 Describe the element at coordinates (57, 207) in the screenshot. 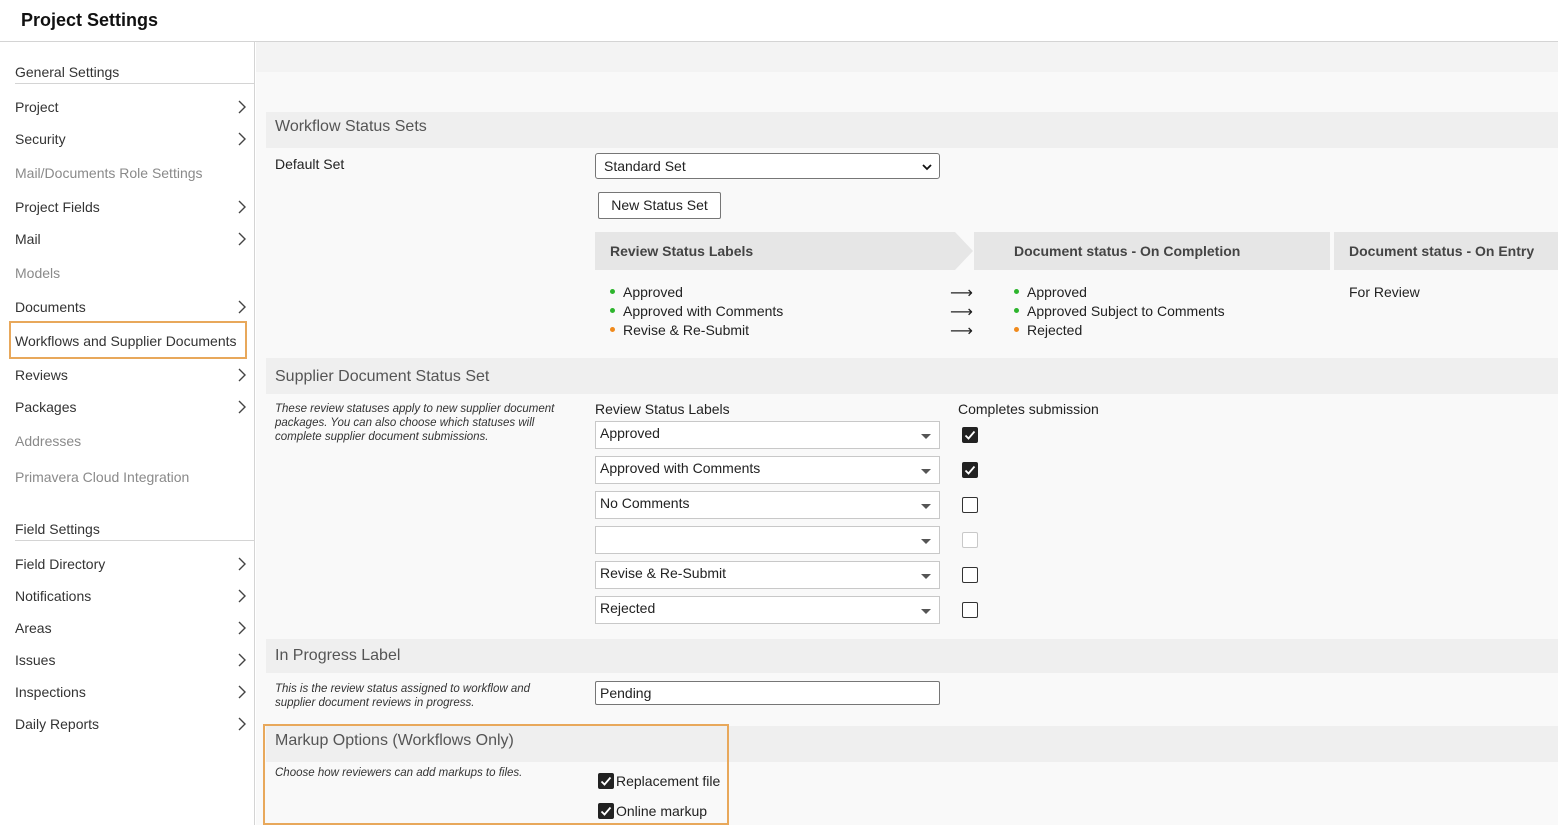

I see `sidebar-item-label: Project Fields` at that location.